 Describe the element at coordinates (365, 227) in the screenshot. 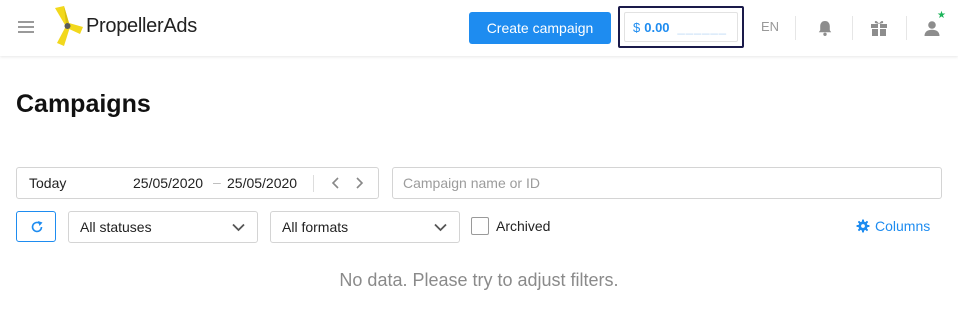

I see `format-select: All formats` at that location.